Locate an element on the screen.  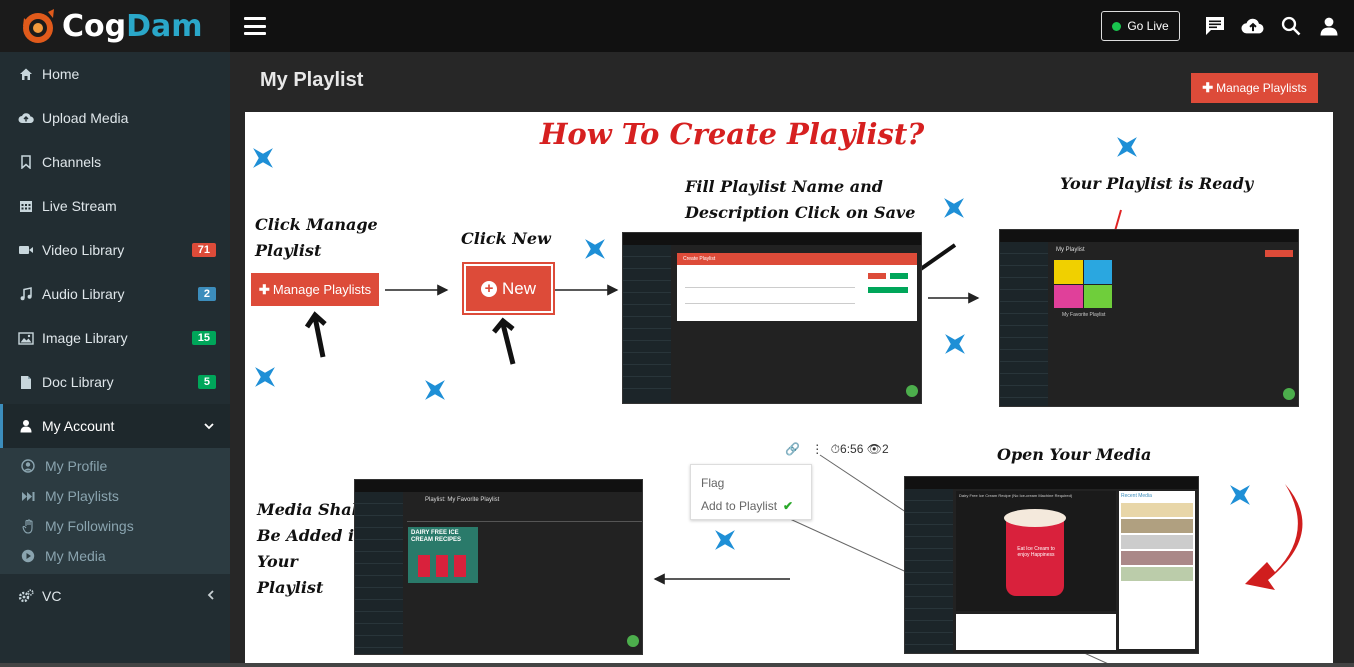
clock-icon: ⏱ is located at coordinates (835, 449).